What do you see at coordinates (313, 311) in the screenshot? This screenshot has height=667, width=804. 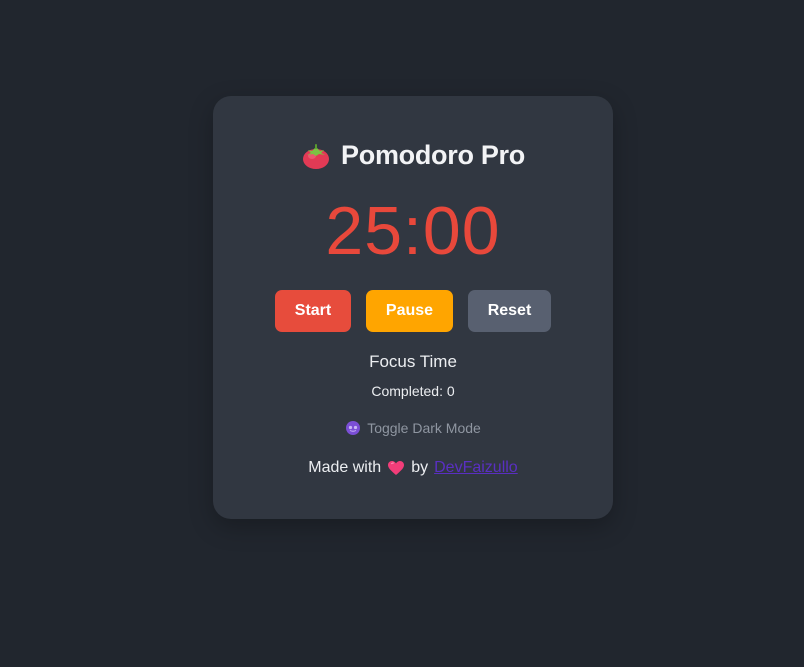 I see `start-button: Start` at bounding box center [313, 311].